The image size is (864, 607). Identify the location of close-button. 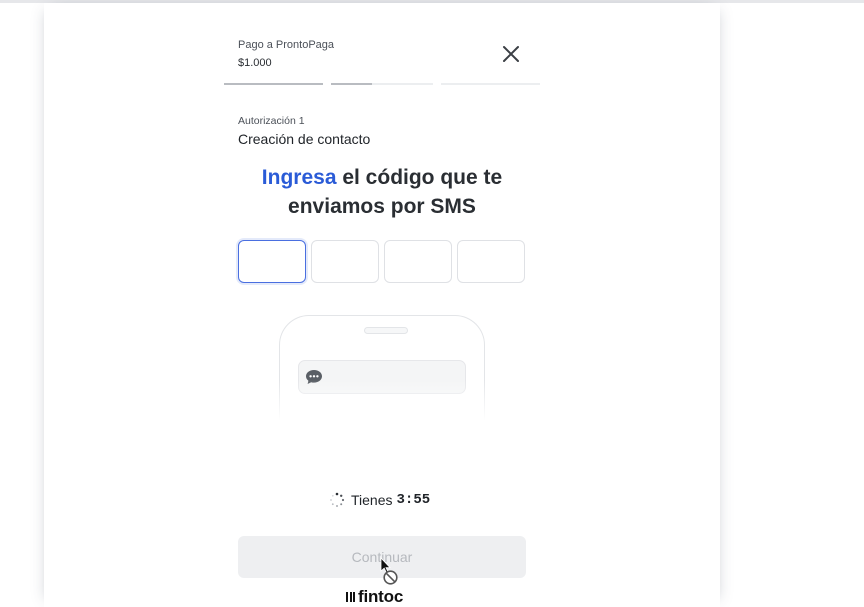
(511, 54).